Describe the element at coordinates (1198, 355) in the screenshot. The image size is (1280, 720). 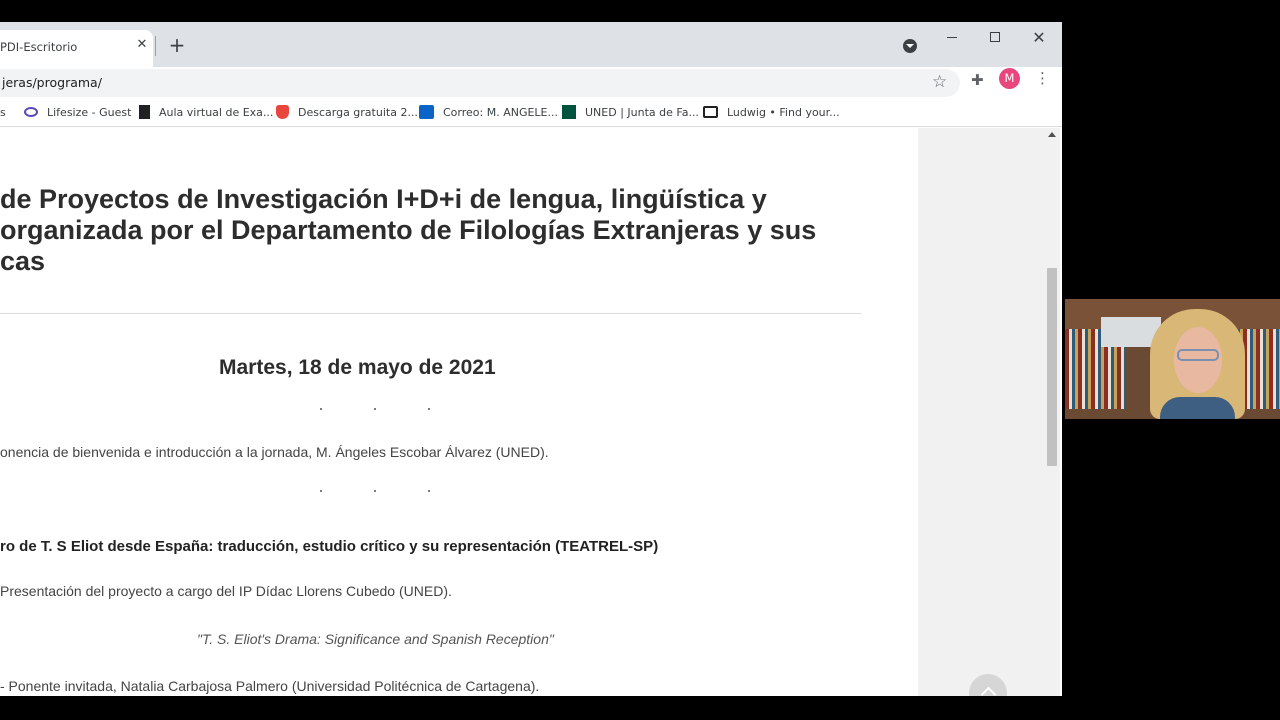
I see `glasses-icon` at that location.